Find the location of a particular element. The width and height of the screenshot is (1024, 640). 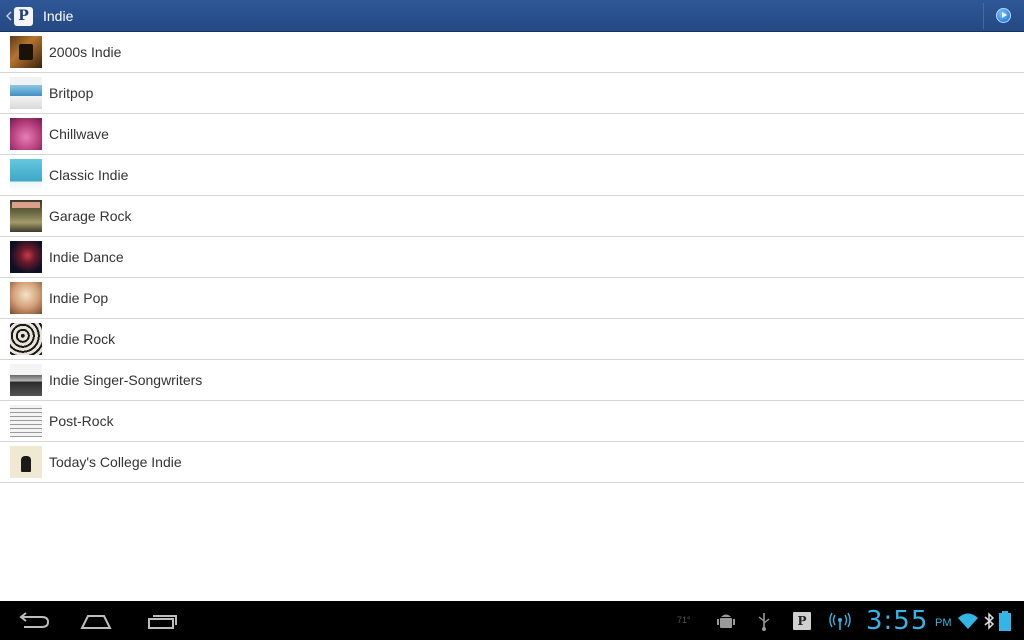

list-item: 2000s Indie is located at coordinates (512, 52).